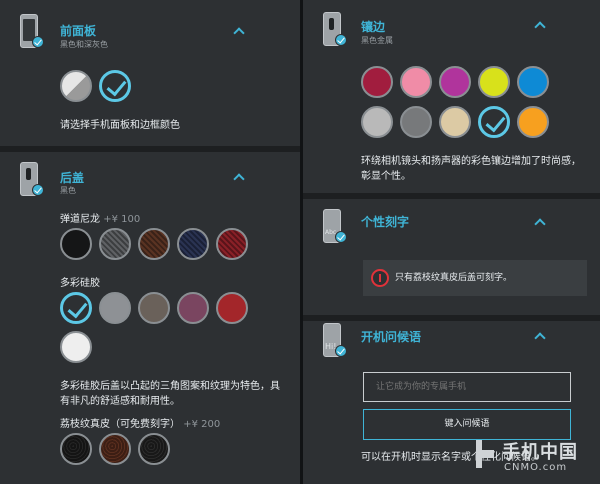 The image size is (600, 484). I want to click on silicone-swatch-black, so click(76, 308).